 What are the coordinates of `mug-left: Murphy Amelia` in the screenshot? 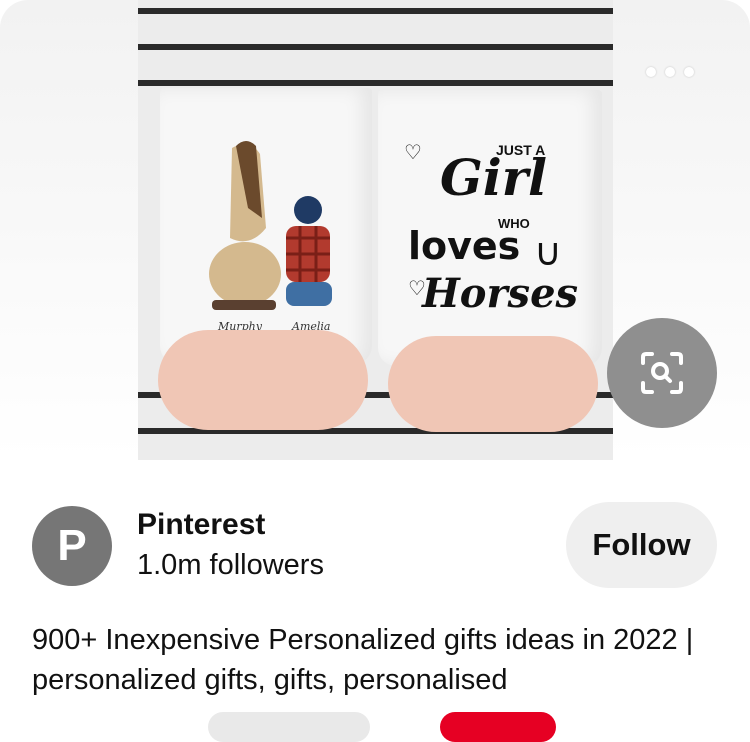 It's located at (266, 226).